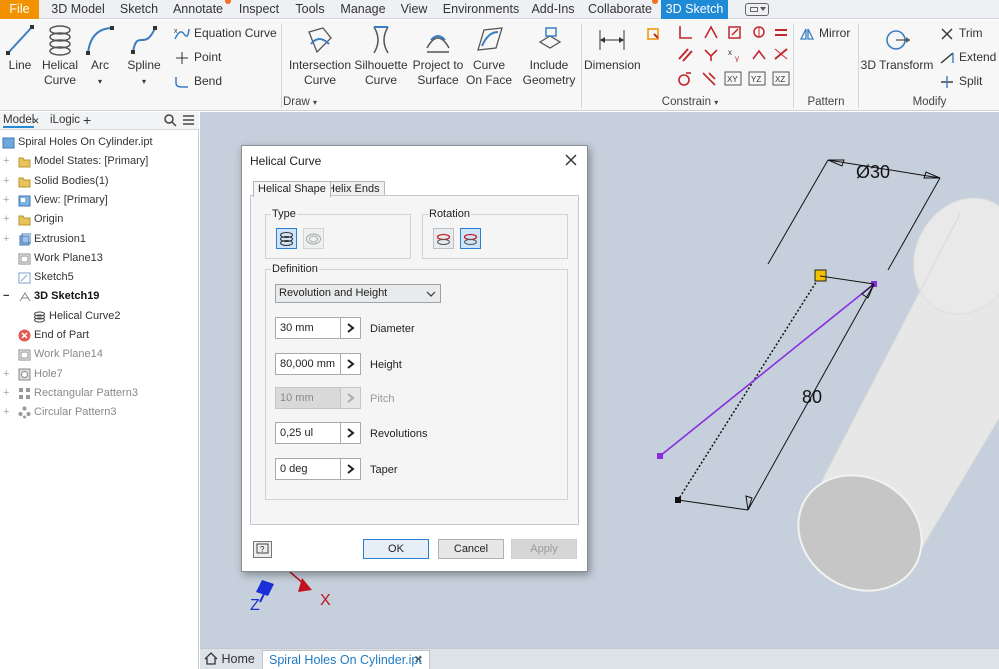  Describe the element at coordinates (286, 238) in the screenshot. I see `type-helix-button` at that location.